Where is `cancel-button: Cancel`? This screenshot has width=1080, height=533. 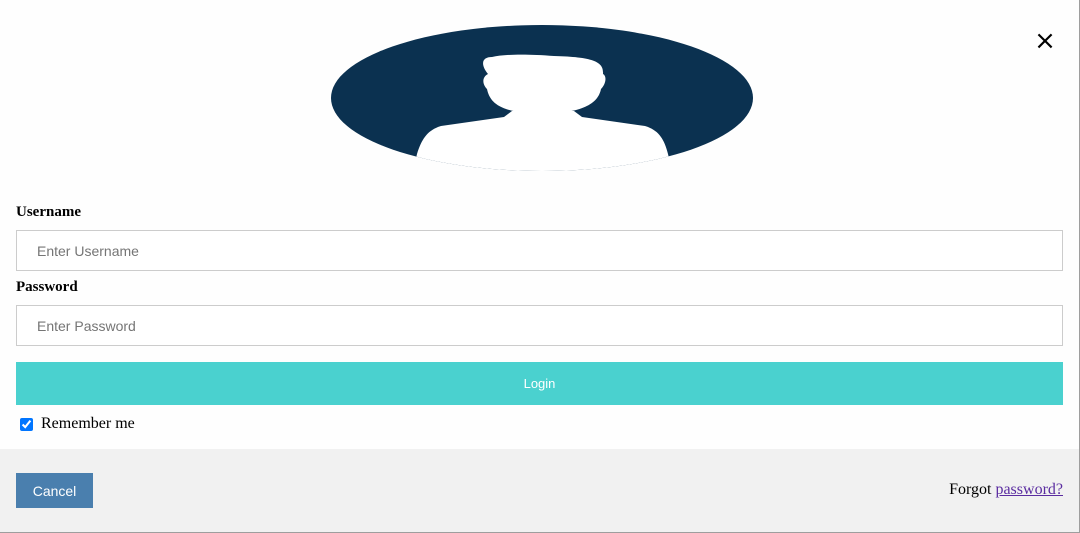
cancel-button: Cancel is located at coordinates (54, 490).